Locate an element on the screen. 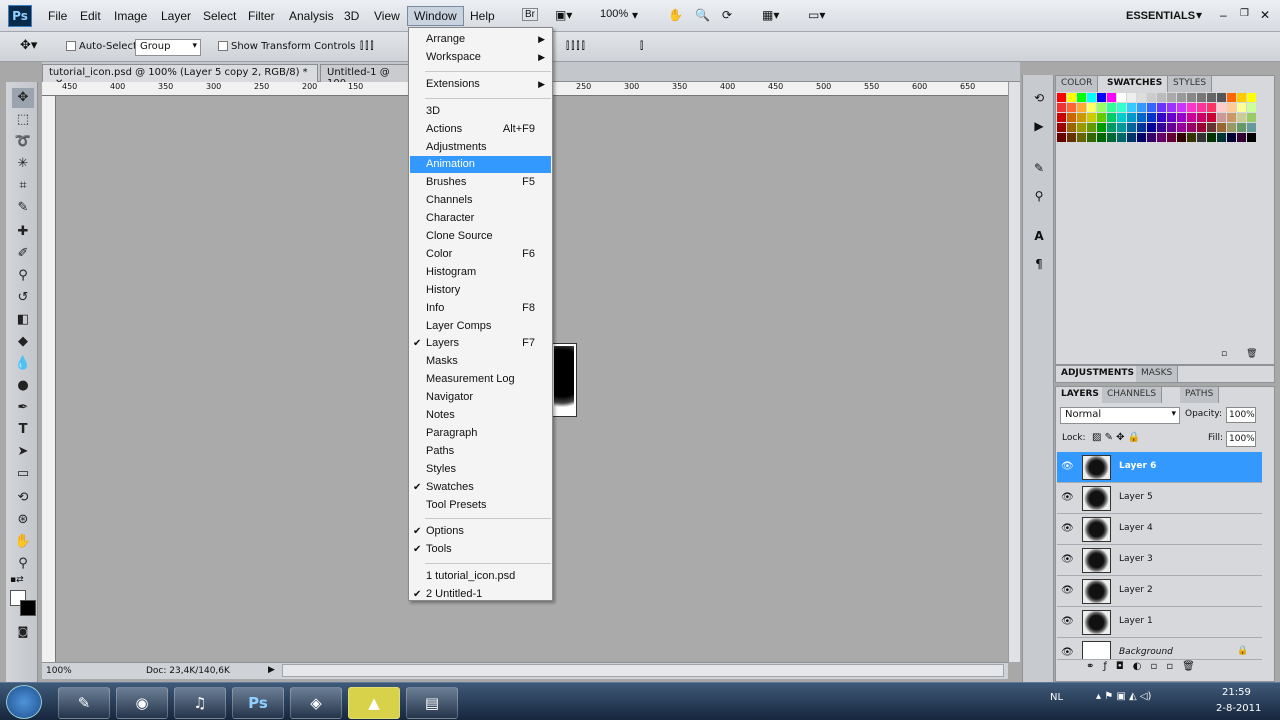 The width and height of the screenshot is (1280, 720). eyedropper-icon: ✎ is located at coordinates (23, 208).